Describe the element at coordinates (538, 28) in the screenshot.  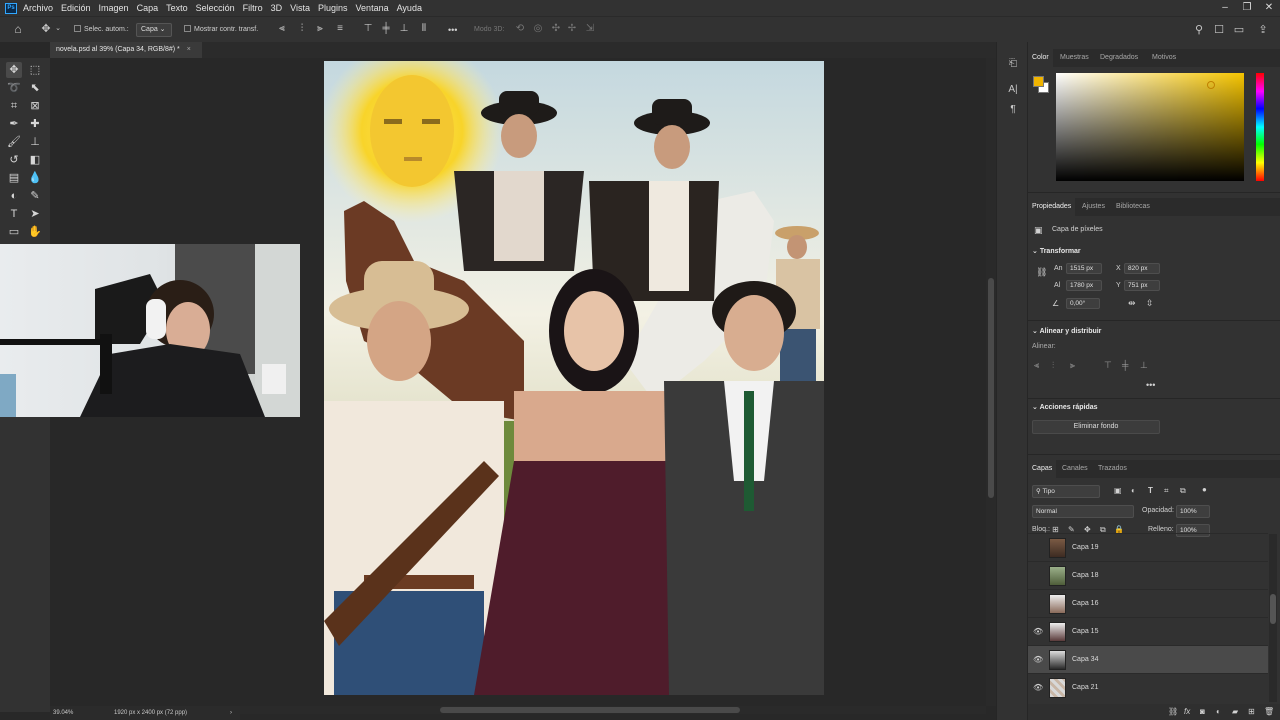
I see `roll-3d-icon: ◎` at that location.